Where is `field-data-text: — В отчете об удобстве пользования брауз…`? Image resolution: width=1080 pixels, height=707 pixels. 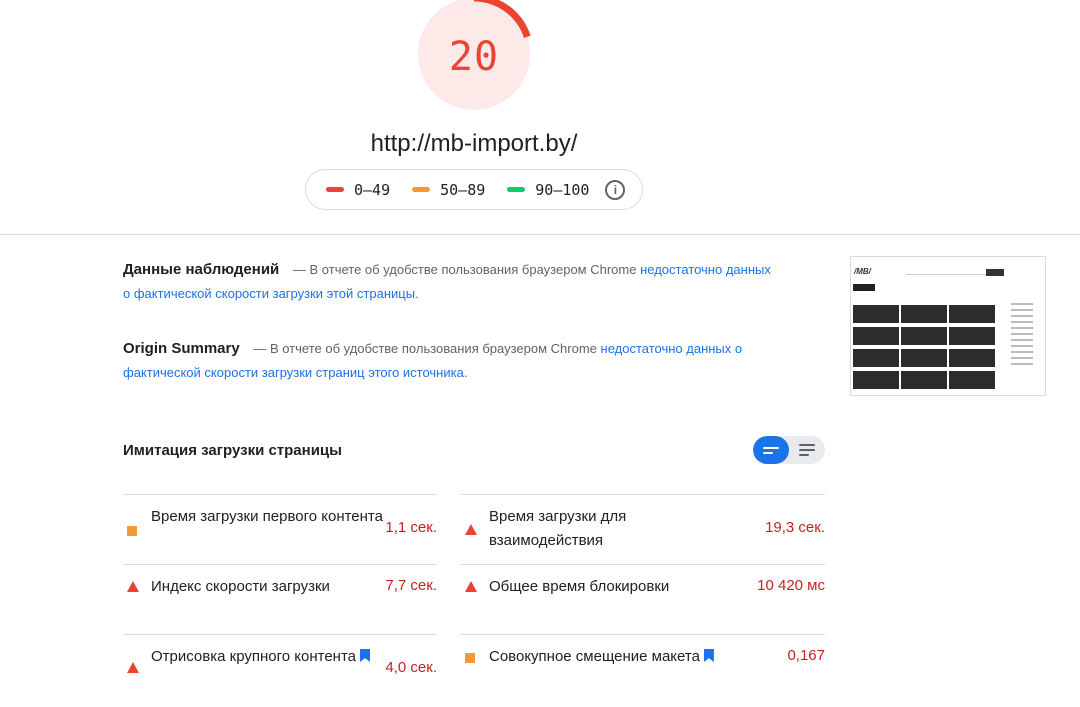 field-data-text: — В отчете об удобстве пользования брауз… is located at coordinates (464, 269).